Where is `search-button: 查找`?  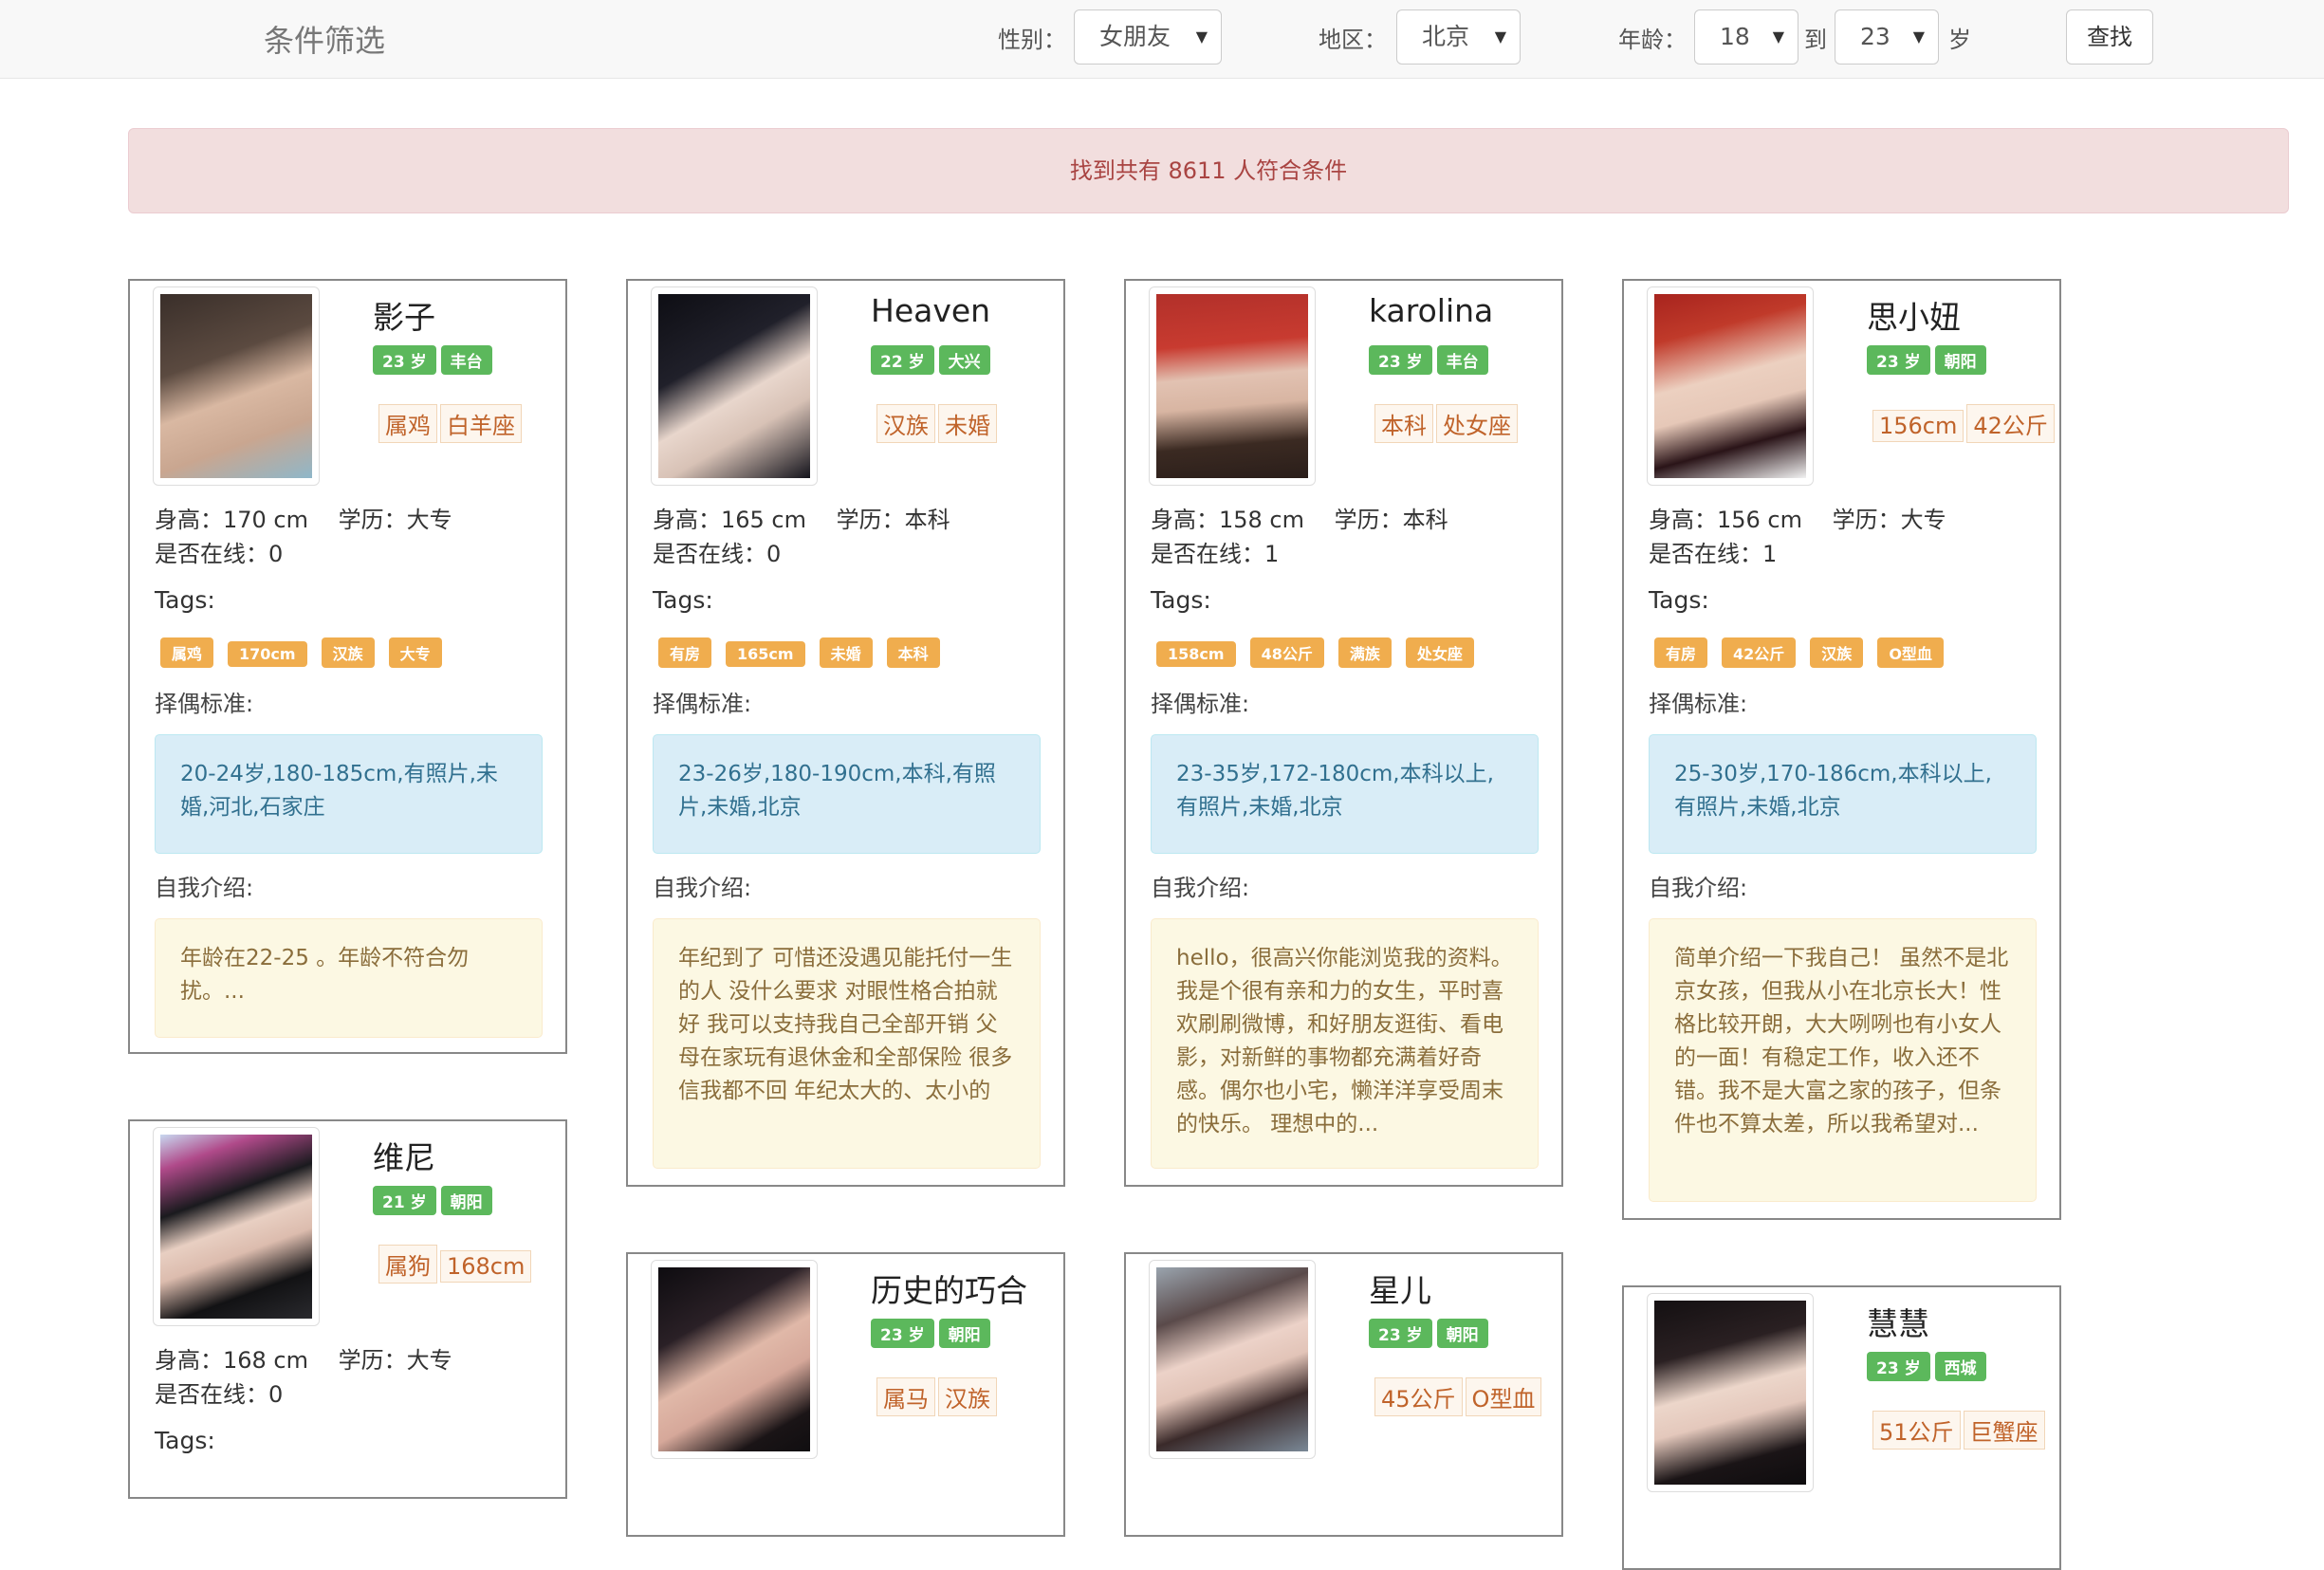 search-button: 查找 is located at coordinates (2109, 37).